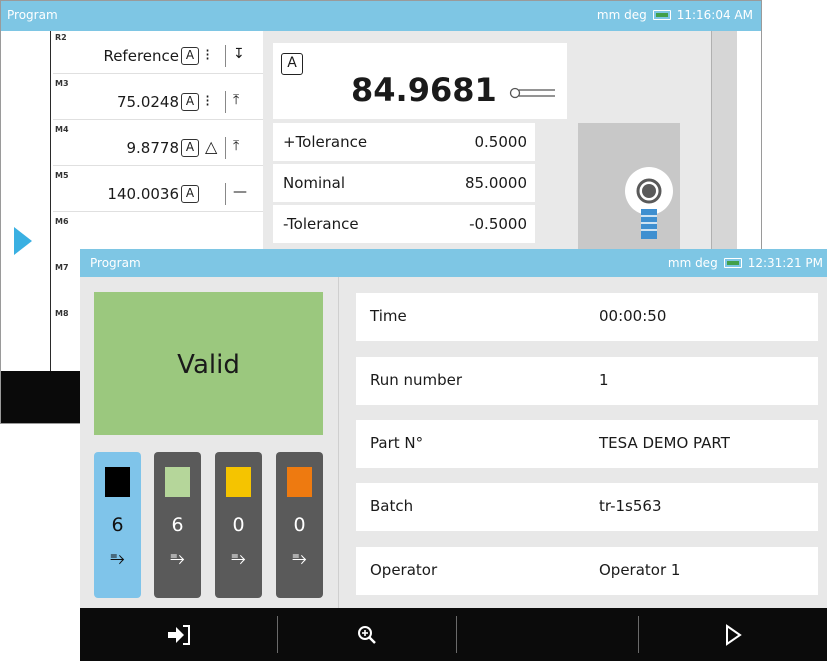  What do you see at coordinates (587, 317) in the screenshot?
I see `info-row-time: Time 00:00:50` at bounding box center [587, 317].